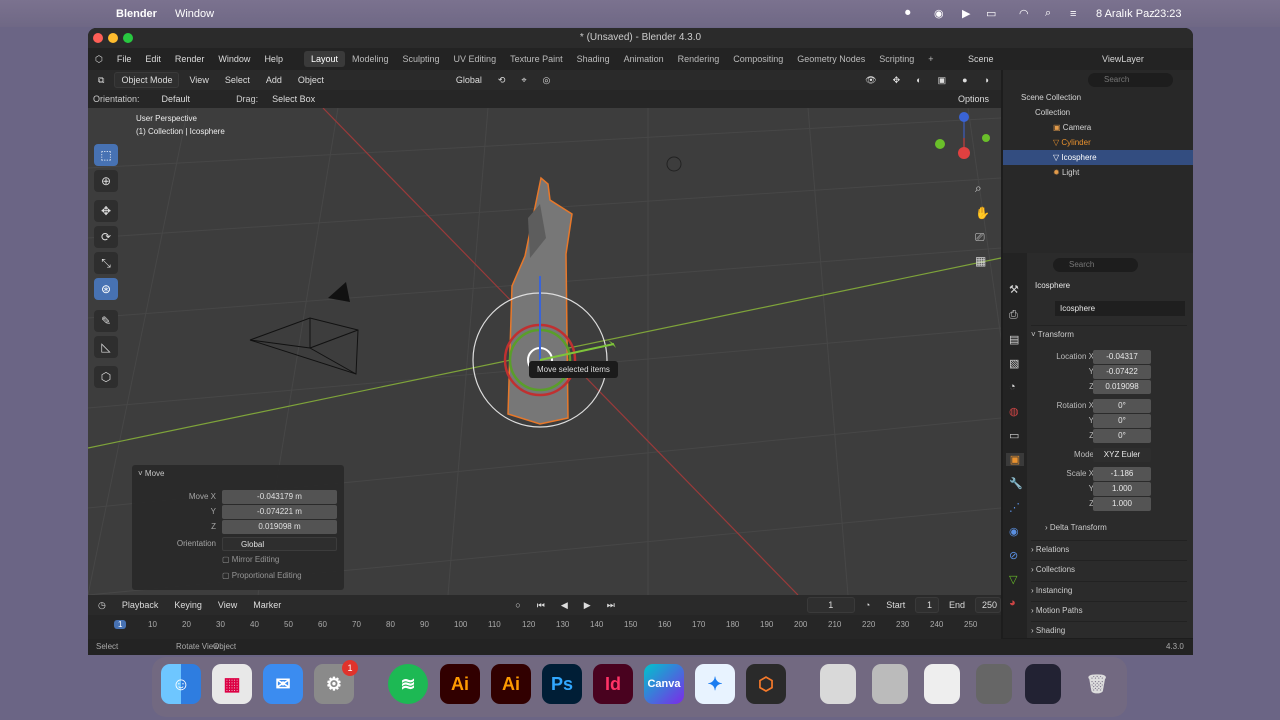  Describe the element at coordinates (838, 684) in the screenshot. I see `recent-window-1-icon` at that location.